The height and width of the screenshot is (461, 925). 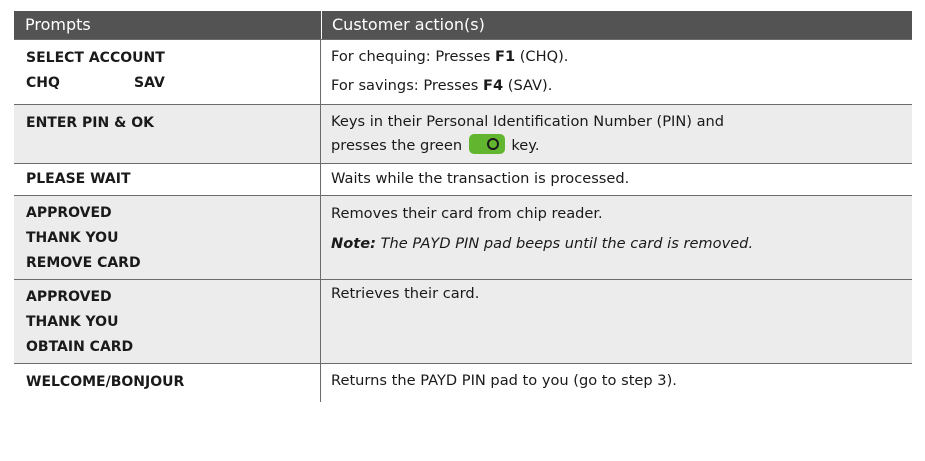 I want to click on prompt-option-chq: CHQ, so click(x=43, y=83).